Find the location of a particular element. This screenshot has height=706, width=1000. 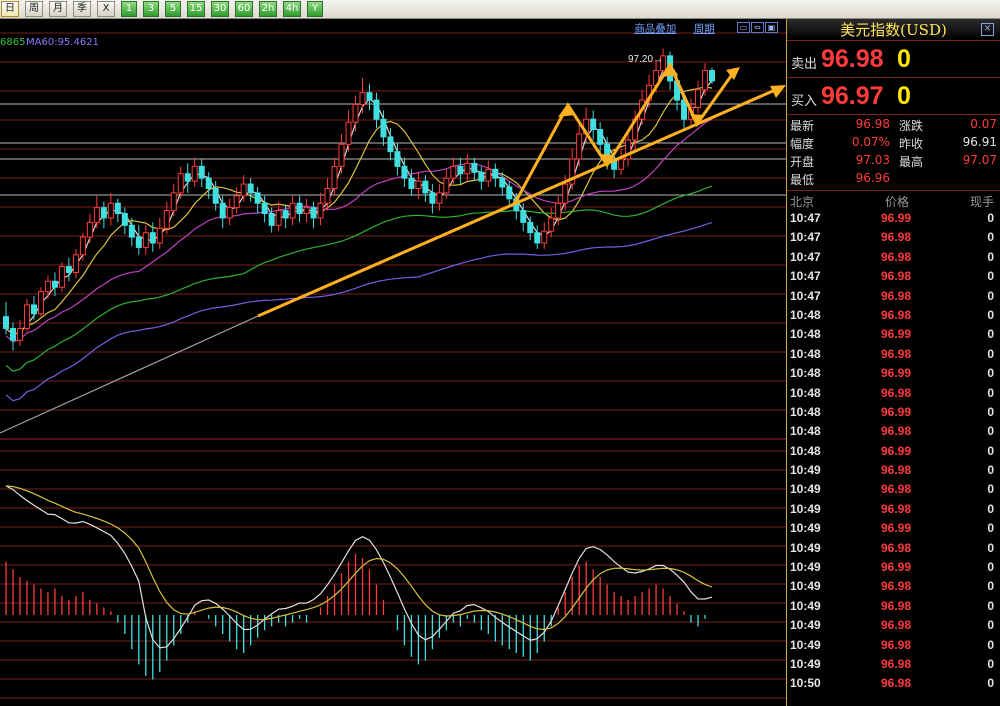

tick-row: 10:50 96.98 0 is located at coordinates (893, 683).